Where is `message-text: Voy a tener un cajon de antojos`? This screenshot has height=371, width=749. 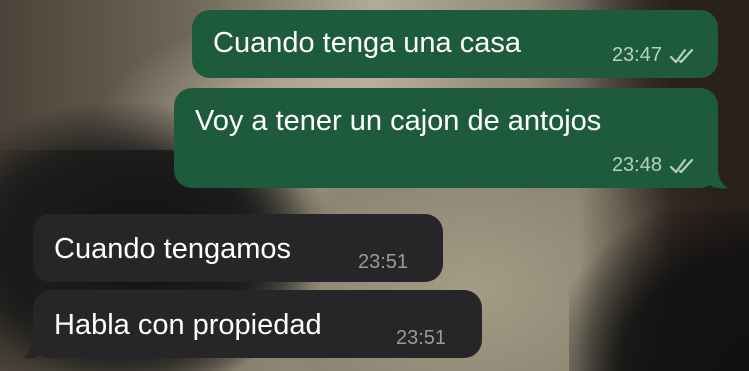
message-text: Voy a tener un cajon de antojos is located at coordinates (398, 121).